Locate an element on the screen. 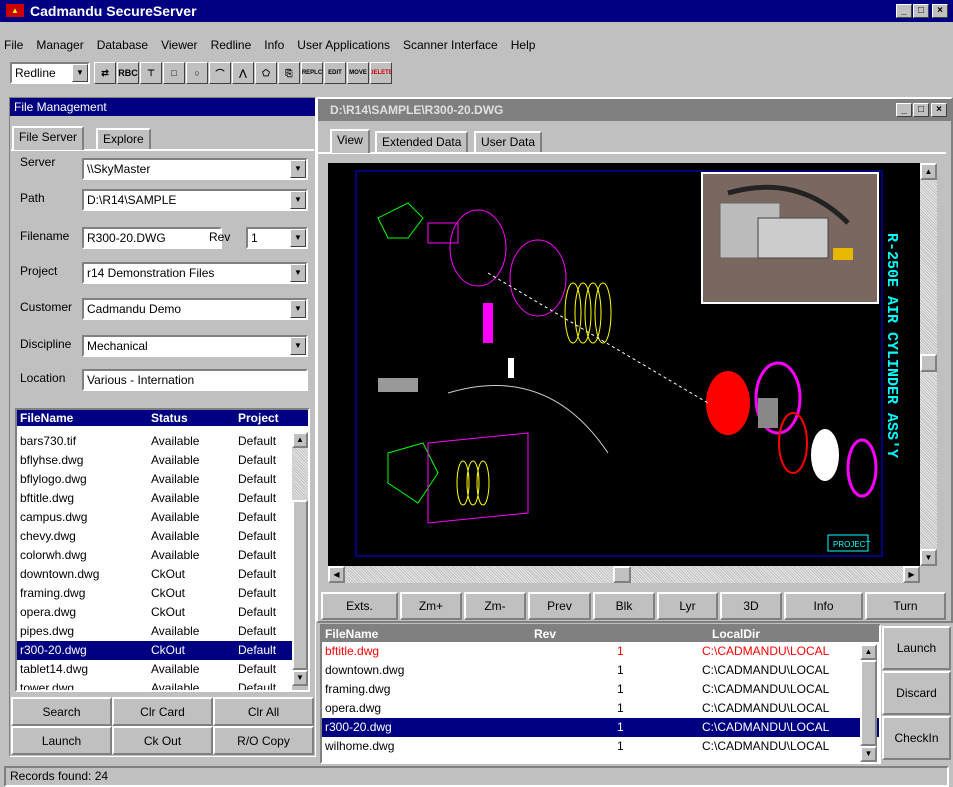  checkout-row: bftitle.dwg 1 C:\CADMANDU\LOCAL is located at coordinates (600, 651).